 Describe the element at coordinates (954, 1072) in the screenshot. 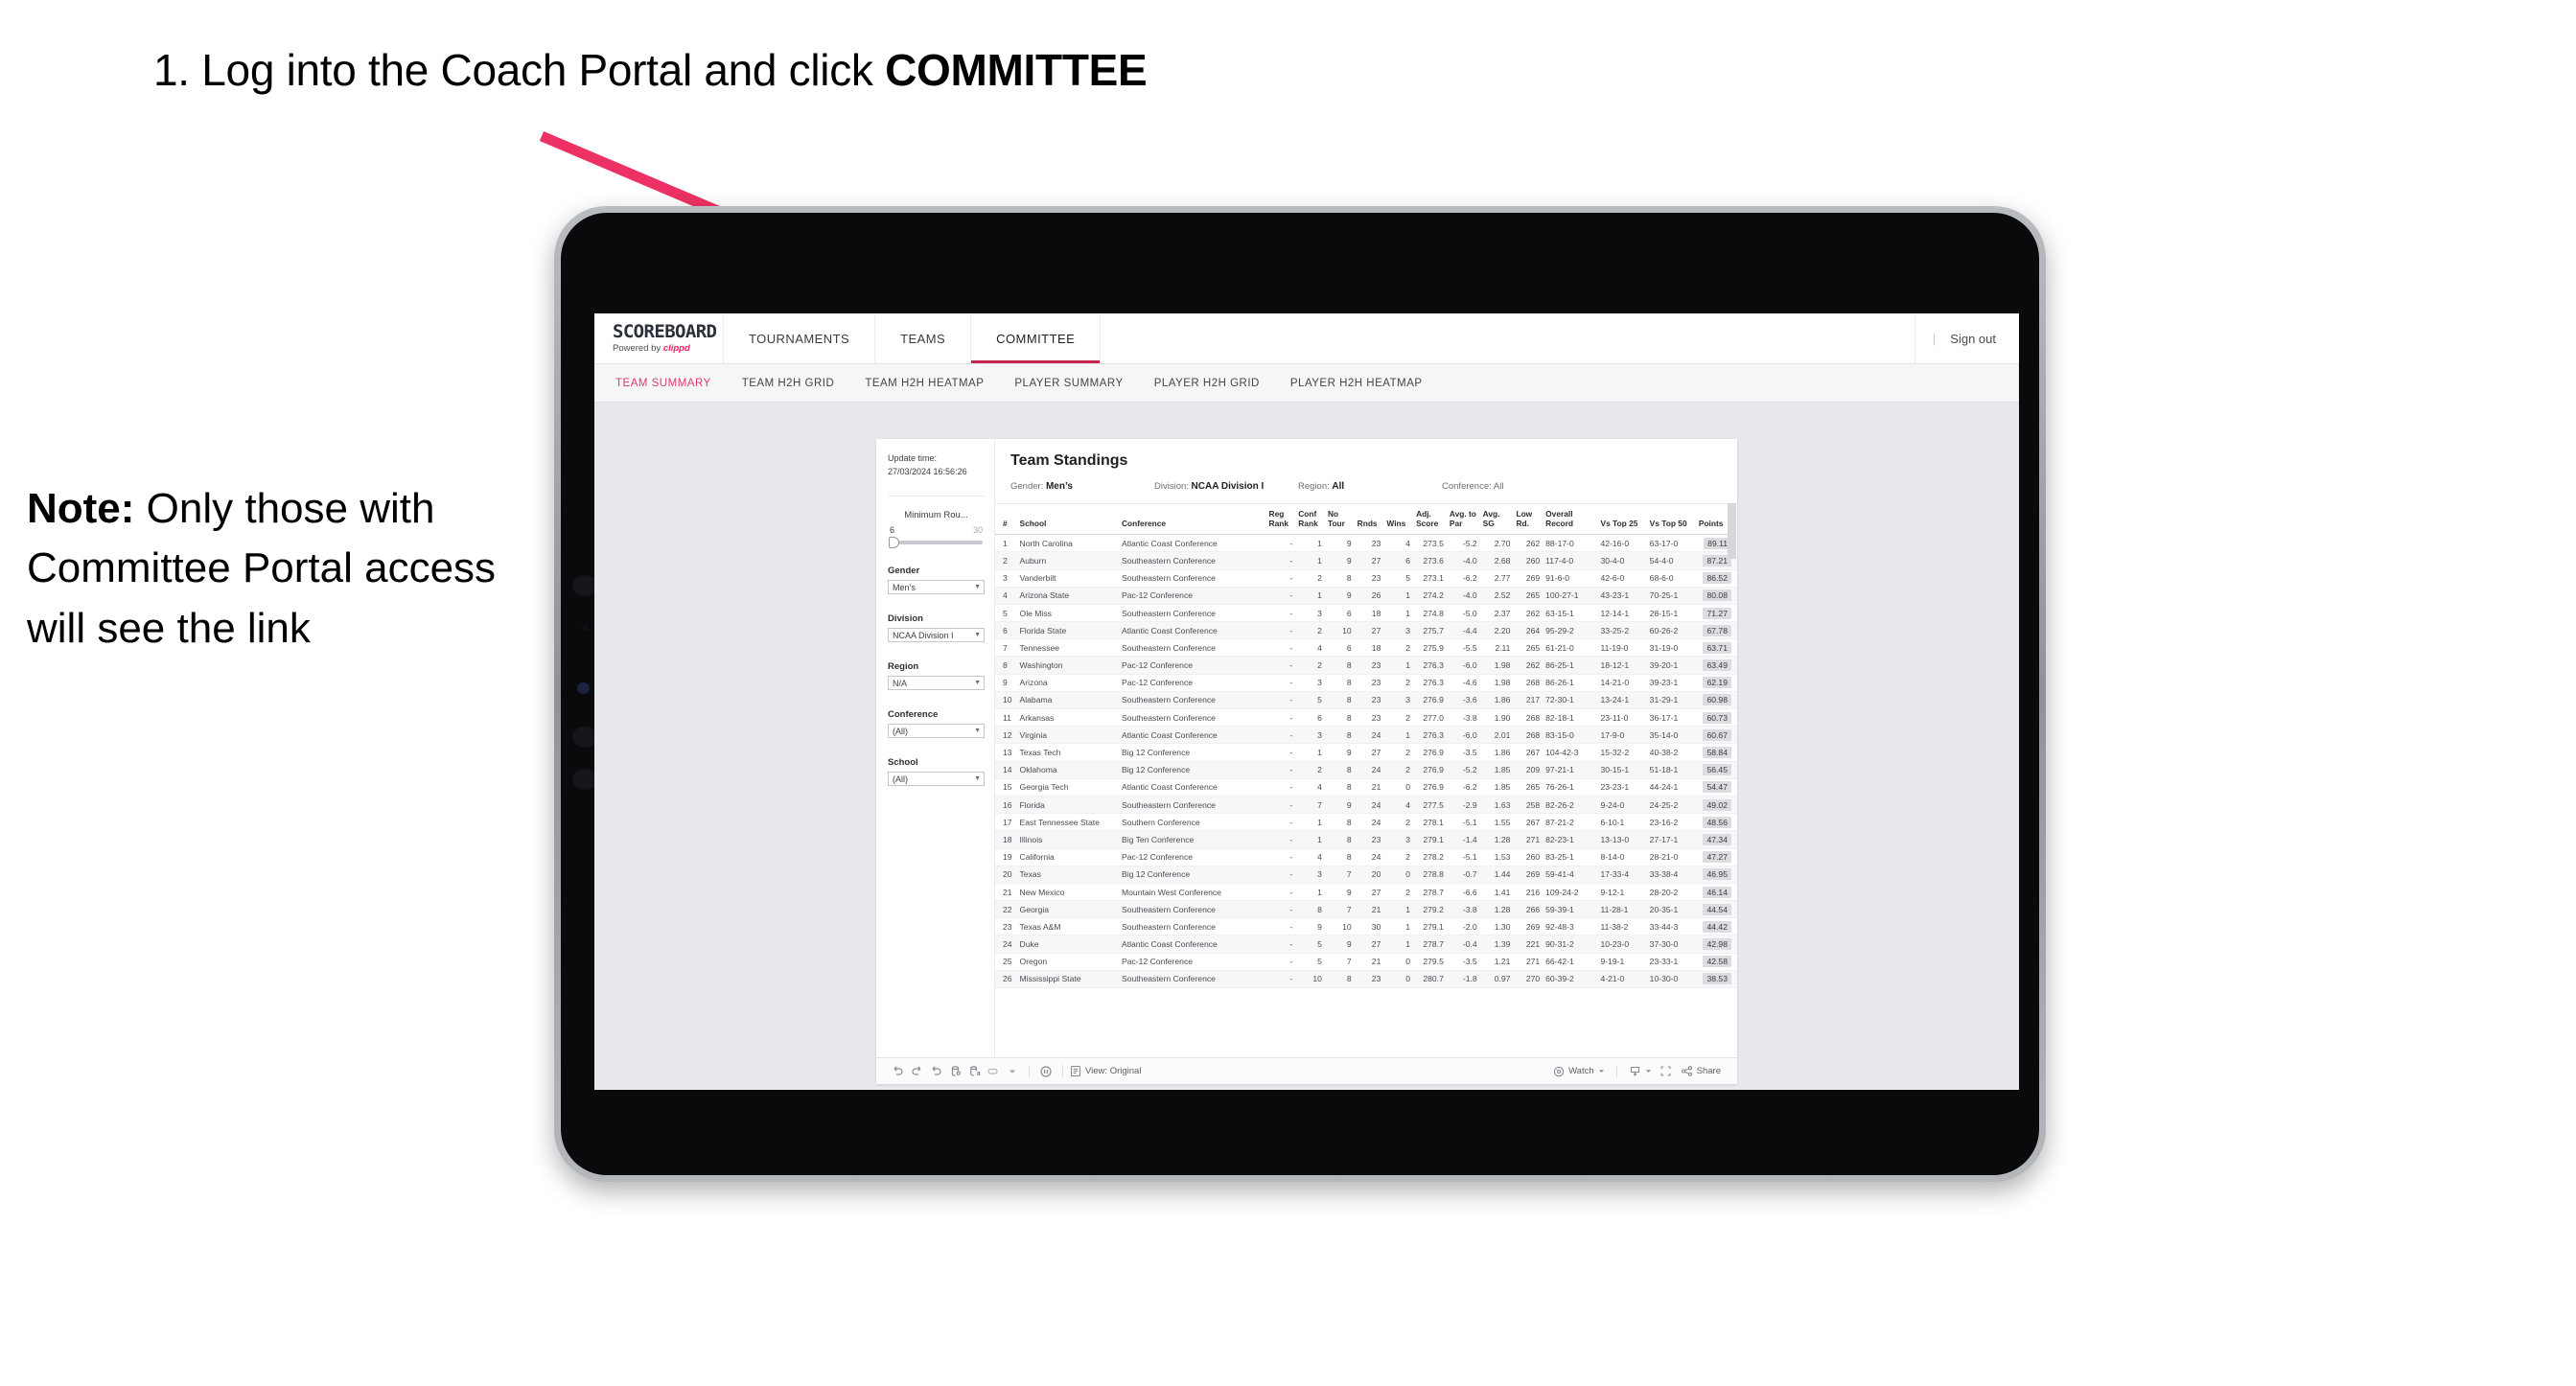

I see `refresh-data-icon` at that location.